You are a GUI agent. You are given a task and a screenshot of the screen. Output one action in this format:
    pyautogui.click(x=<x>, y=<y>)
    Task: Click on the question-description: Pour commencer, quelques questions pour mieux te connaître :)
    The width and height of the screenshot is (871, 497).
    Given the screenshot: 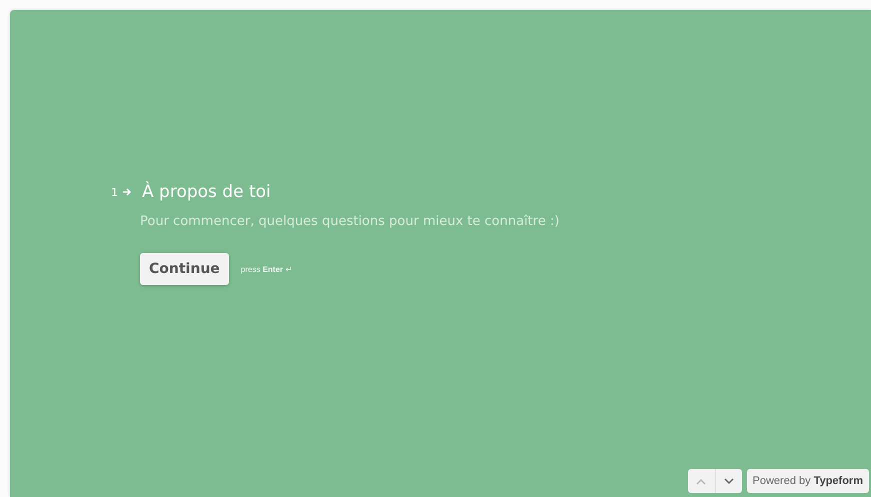 What is the action you would take?
    pyautogui.click(x=350, y=221)
    